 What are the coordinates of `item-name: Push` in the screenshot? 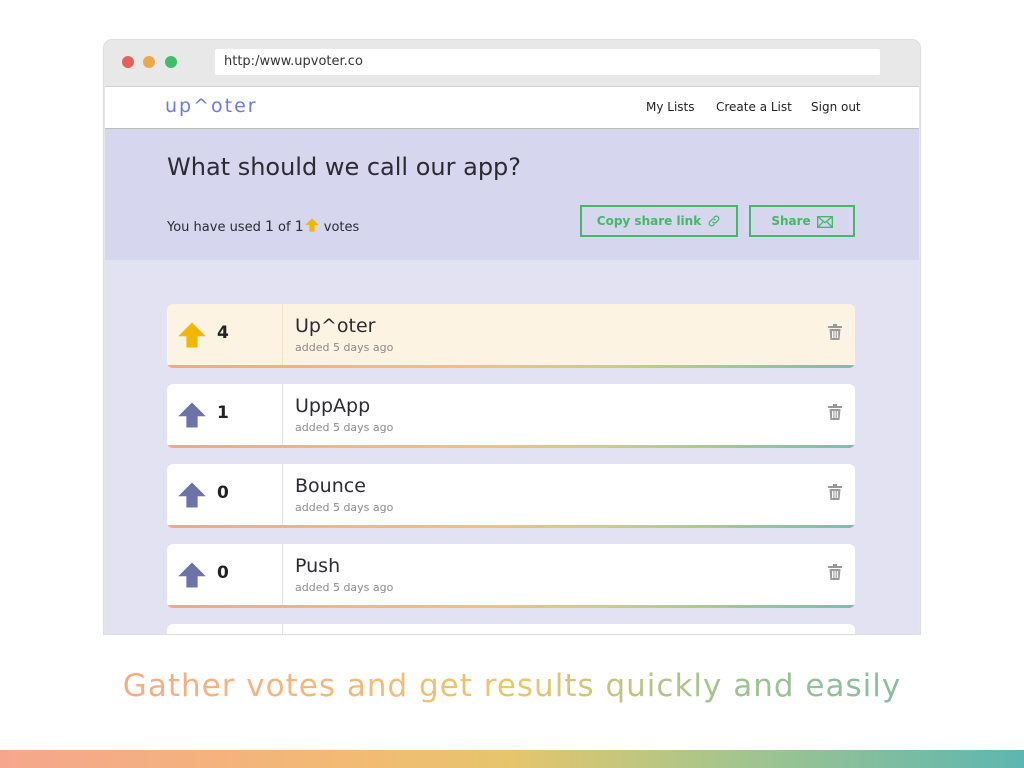 It's located at (318, 566).